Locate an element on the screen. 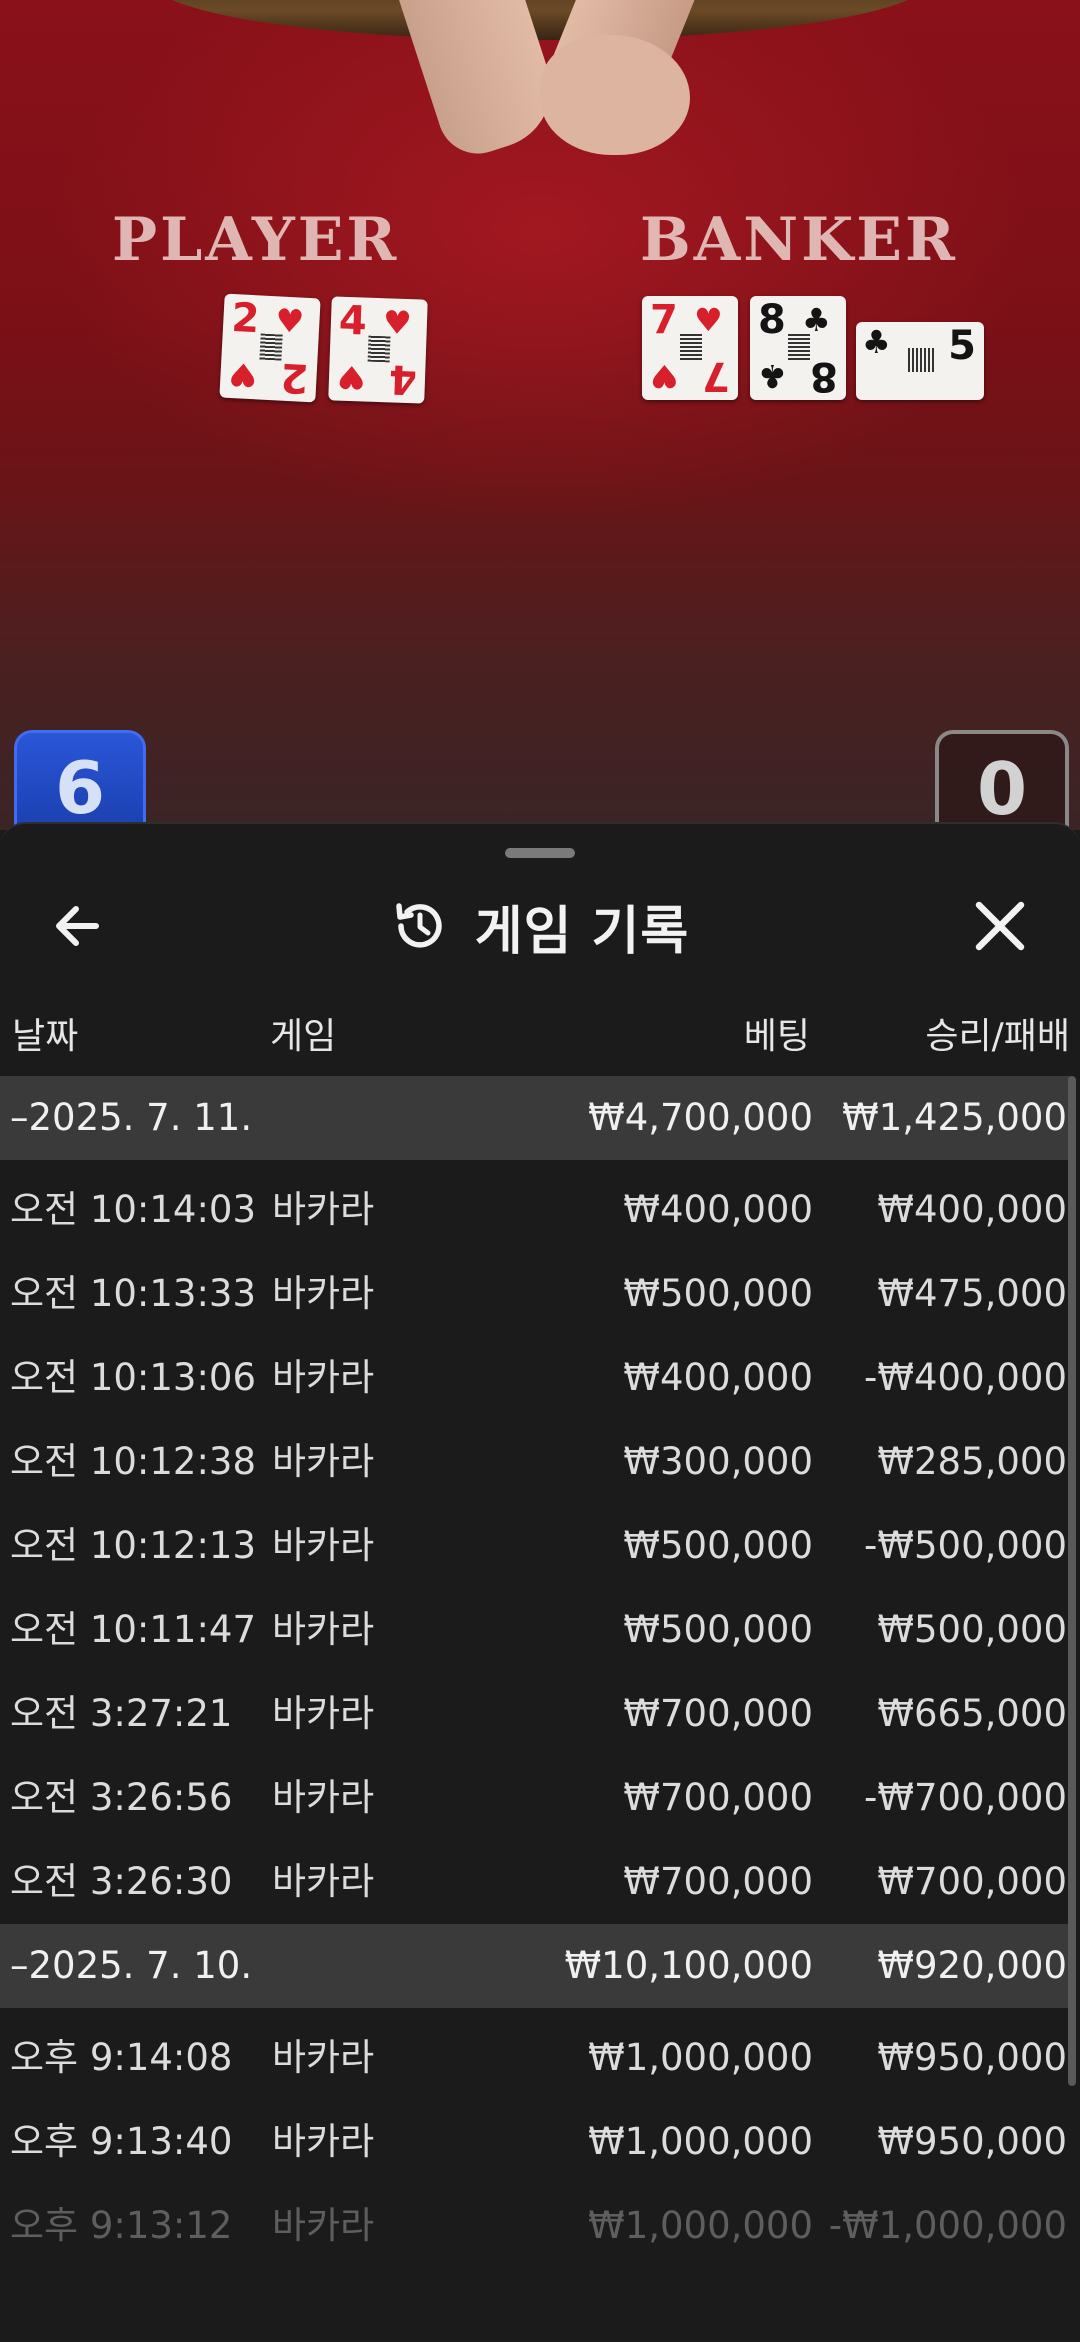 This screenshot has height=2342, width=1080. table-row: 오전 3:27:21 바카라 ₩700,000 ₩665,000 is located at coordinates (535, 1714).